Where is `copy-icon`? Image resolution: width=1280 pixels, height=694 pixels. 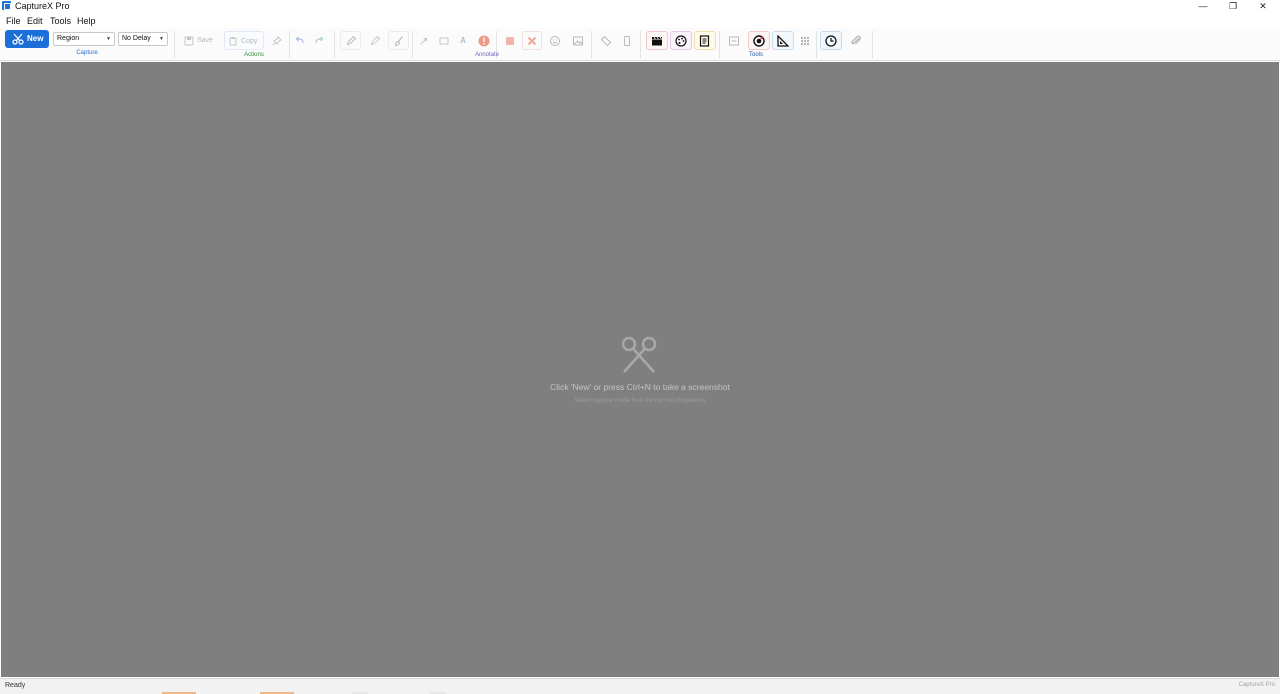
copy-icon is located at coordinates (233, 40).